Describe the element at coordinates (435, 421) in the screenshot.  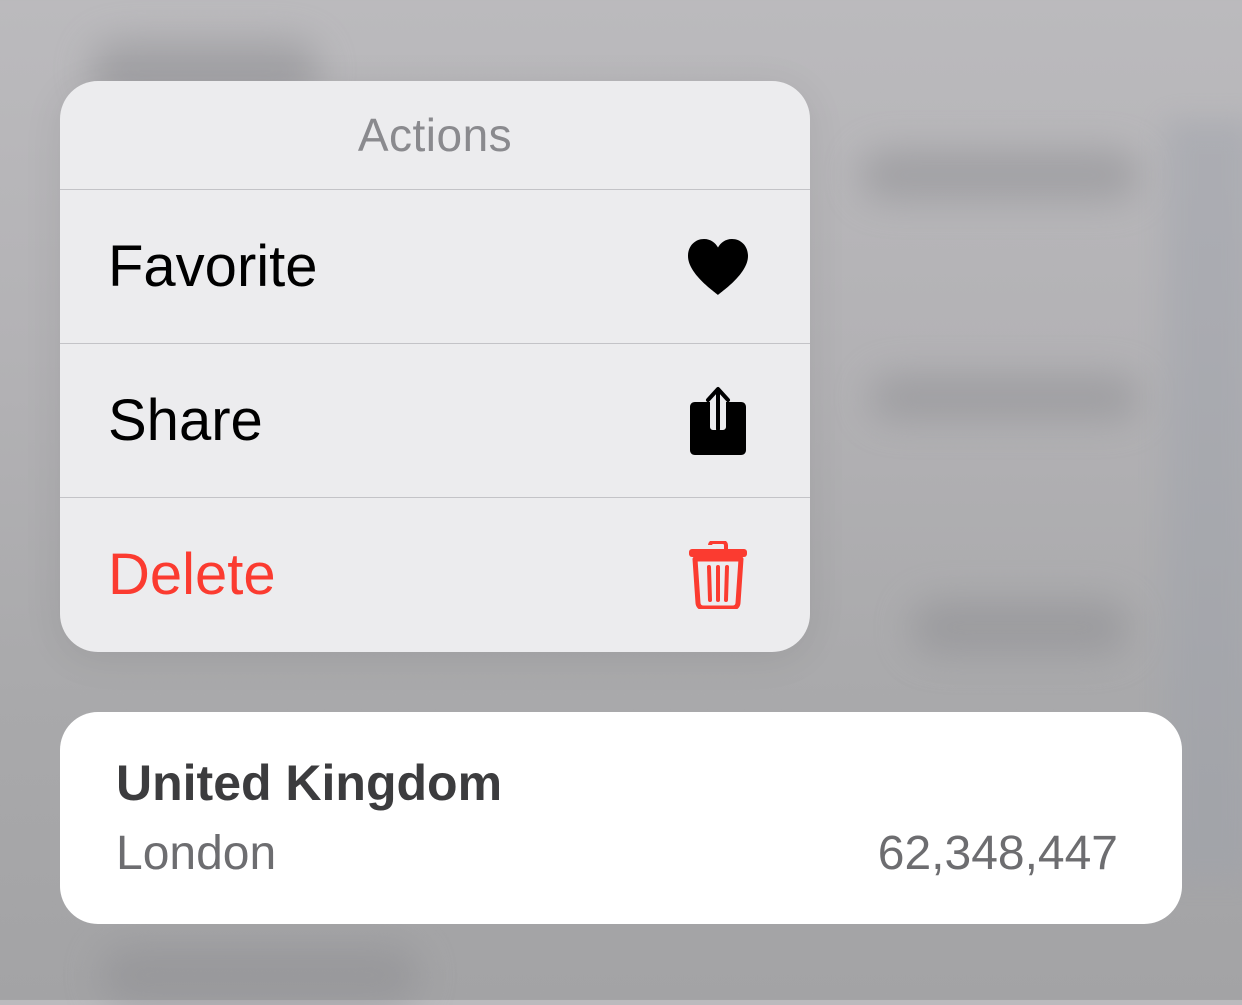
I see `menu-item-share: Share` at that location.